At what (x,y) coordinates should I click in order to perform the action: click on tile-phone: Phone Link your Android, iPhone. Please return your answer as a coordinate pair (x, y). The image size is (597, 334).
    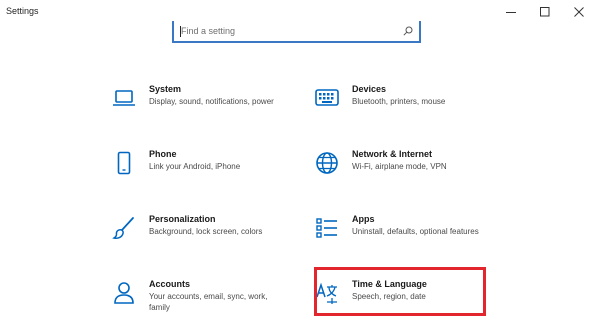
    Looking at the image, I should click on (207, 172).